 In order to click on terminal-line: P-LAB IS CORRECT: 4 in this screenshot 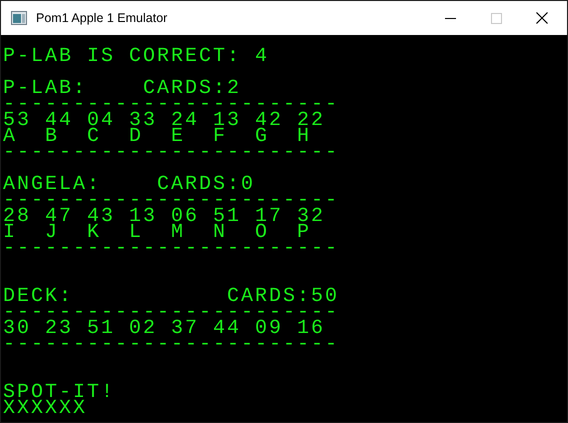, I will do `click(136, 56)`.